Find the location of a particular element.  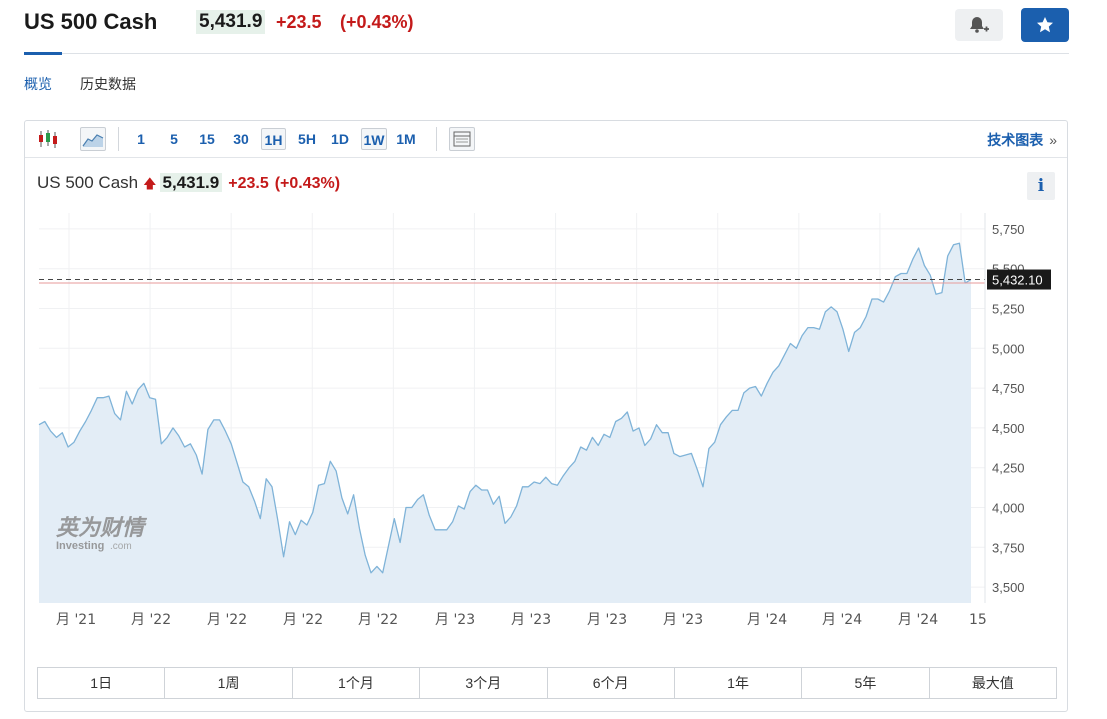

y-tick-label: 3,500 is located at coordinates (1008, 587).